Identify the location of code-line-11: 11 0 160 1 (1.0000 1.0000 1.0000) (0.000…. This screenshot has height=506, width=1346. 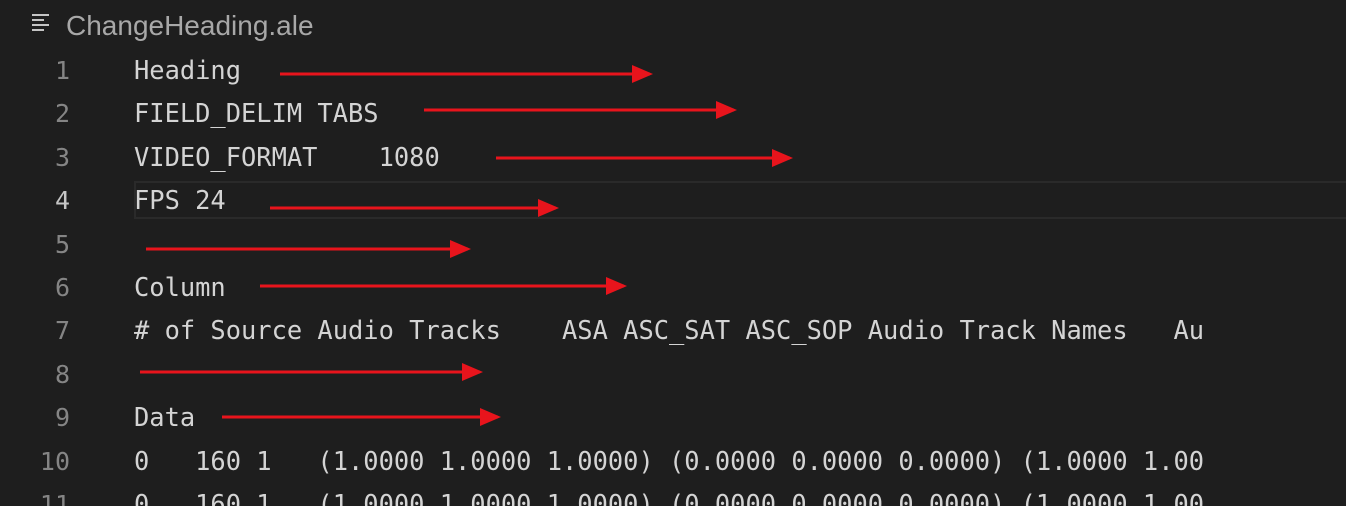
(673, 494).